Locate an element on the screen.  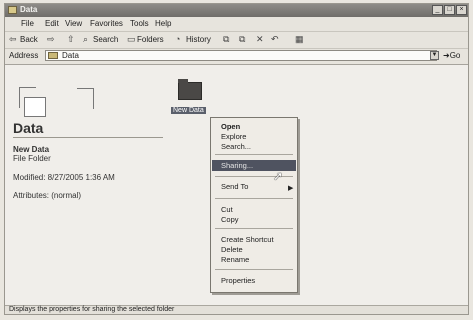
address-field: Data is located at coordinates (241, 55).